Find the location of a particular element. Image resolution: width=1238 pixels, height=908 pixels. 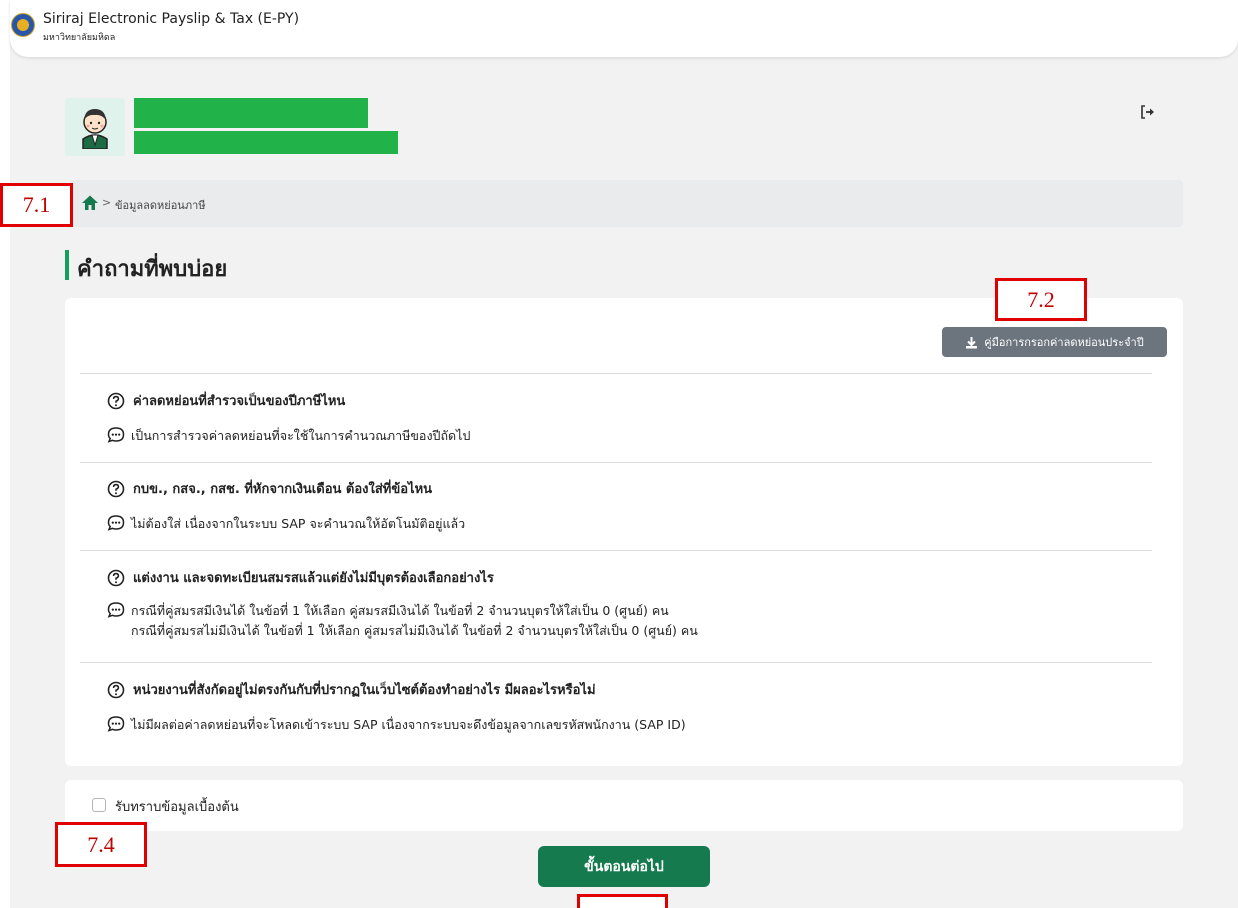

heading-accent-bar is located at coordinates (67, 265).